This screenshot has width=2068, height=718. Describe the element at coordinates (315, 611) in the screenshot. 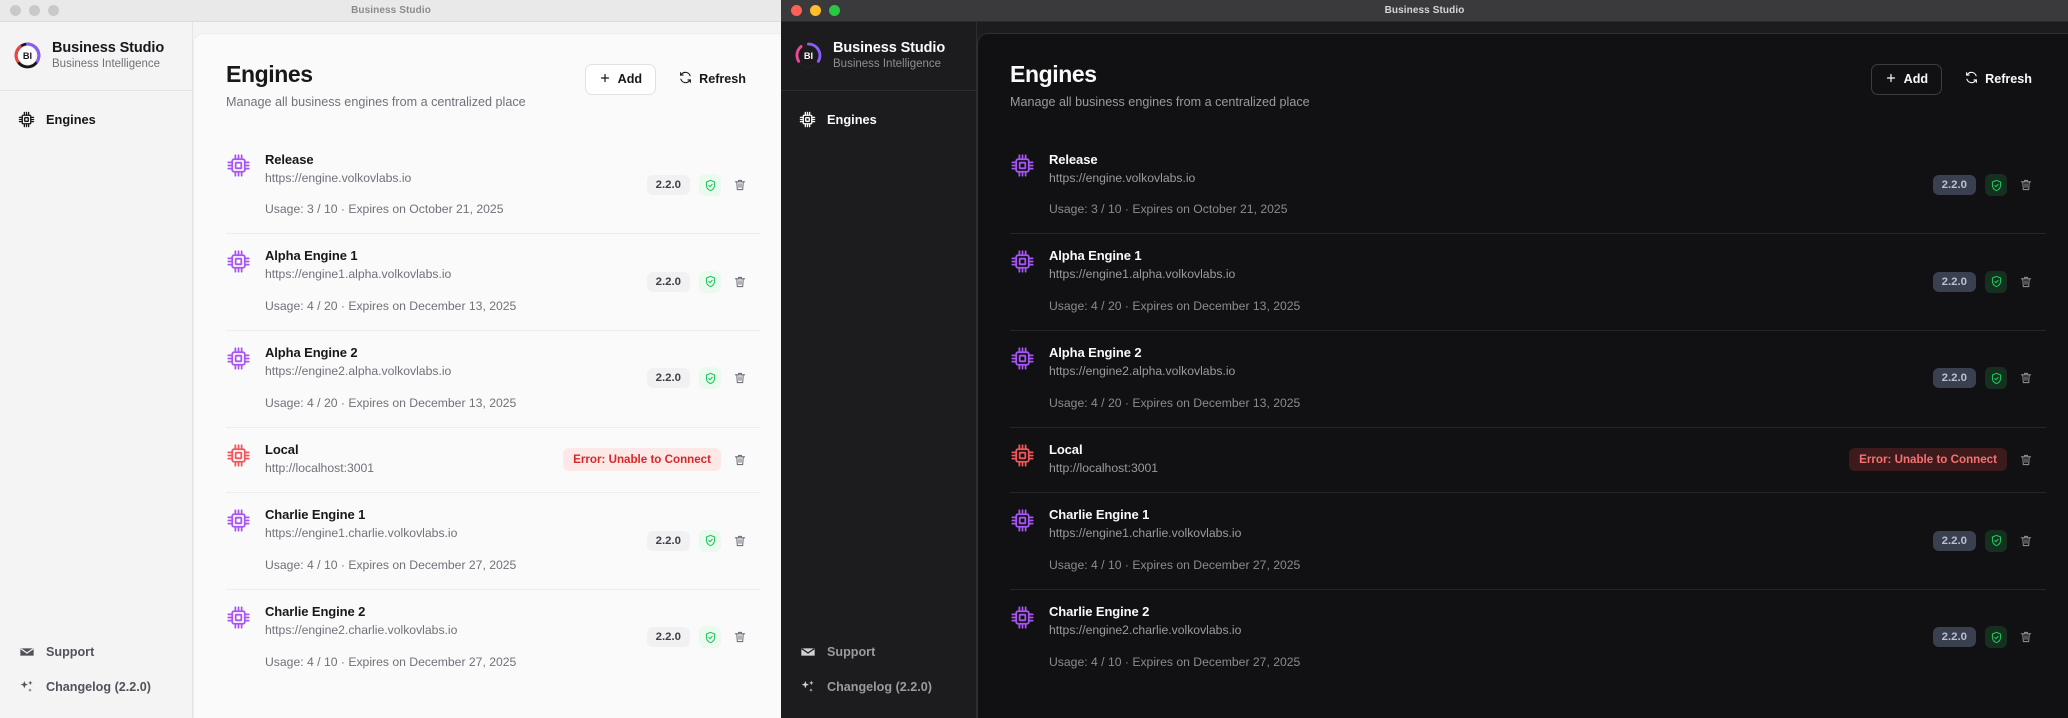

I see `engine-name: Charlie Engine 2` at that location.